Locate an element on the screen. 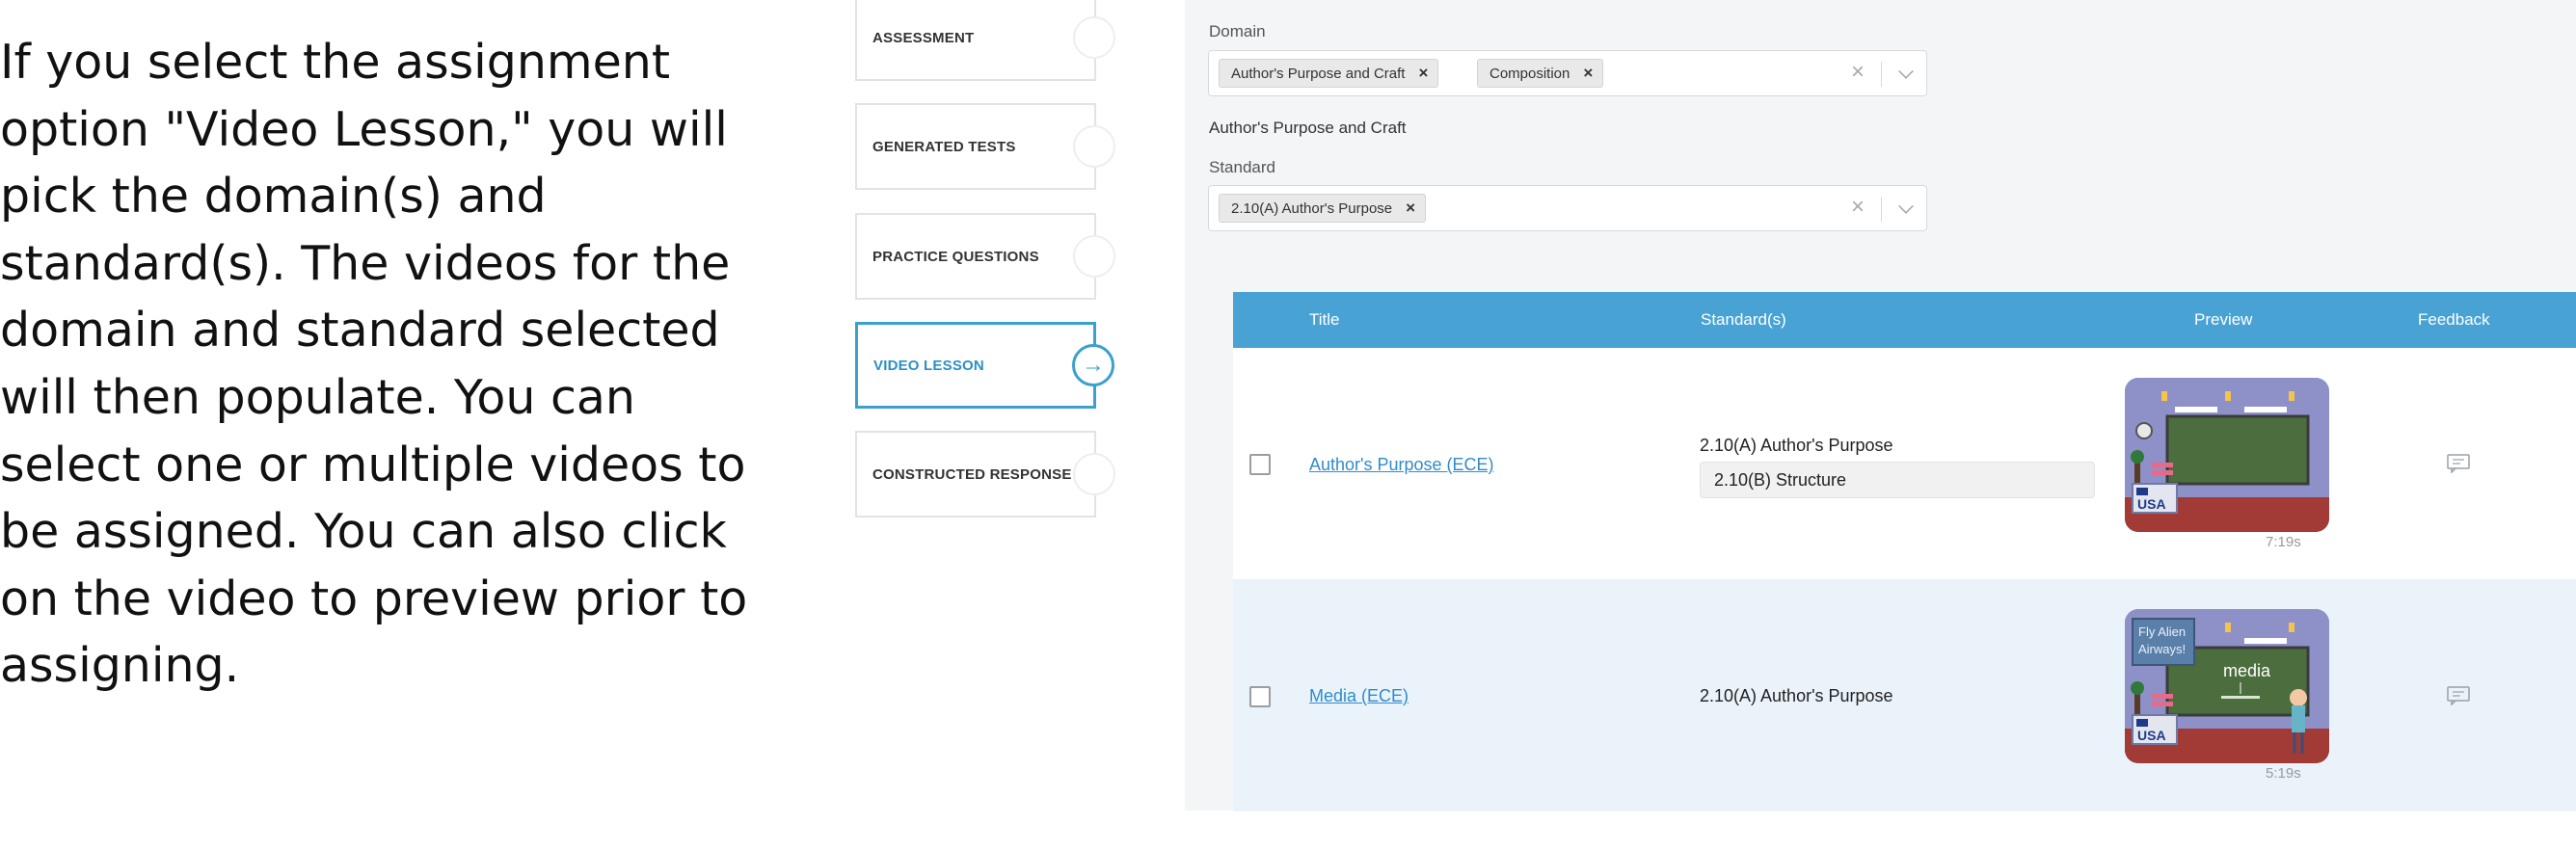 This screenshot has width=2576, height=850. thumb-sign-line: Airways! is located at coordinates (2162, 649).